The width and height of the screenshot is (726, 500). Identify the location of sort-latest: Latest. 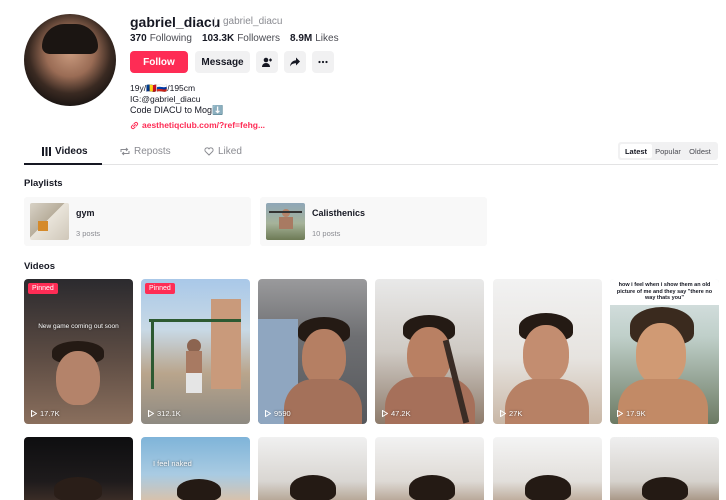
(636, 151).